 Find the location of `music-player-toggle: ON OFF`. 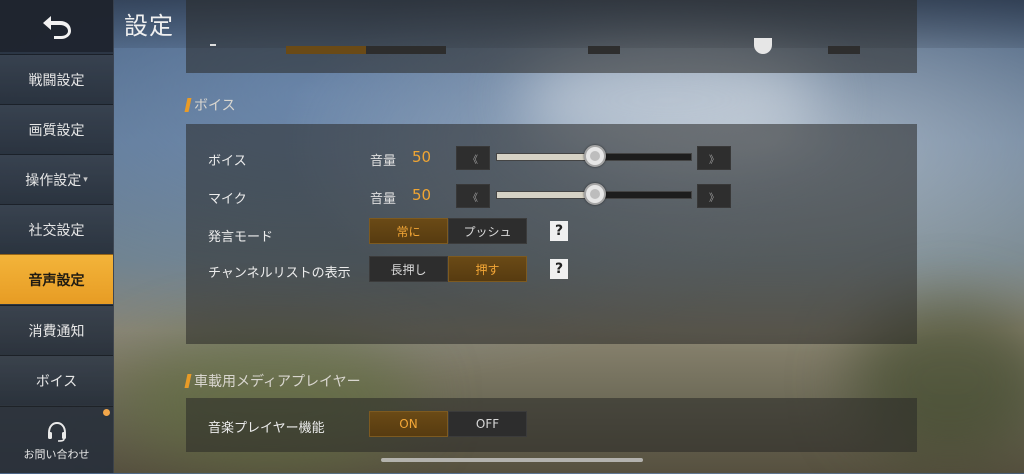

music-player-toggle: ON OFF is located at coordinates (448, 424).